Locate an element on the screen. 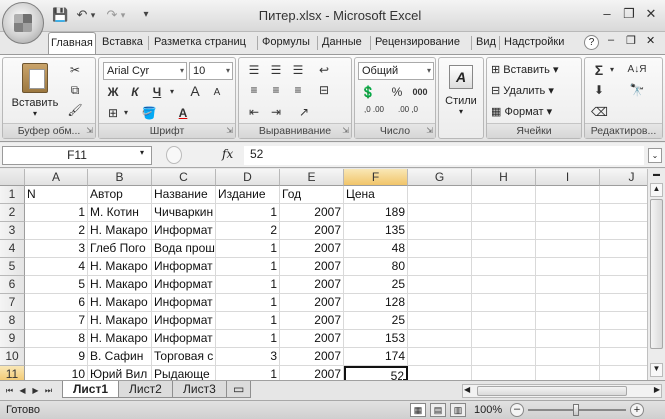  fill-icon: ⬇ is located at coordinates (599, 90).